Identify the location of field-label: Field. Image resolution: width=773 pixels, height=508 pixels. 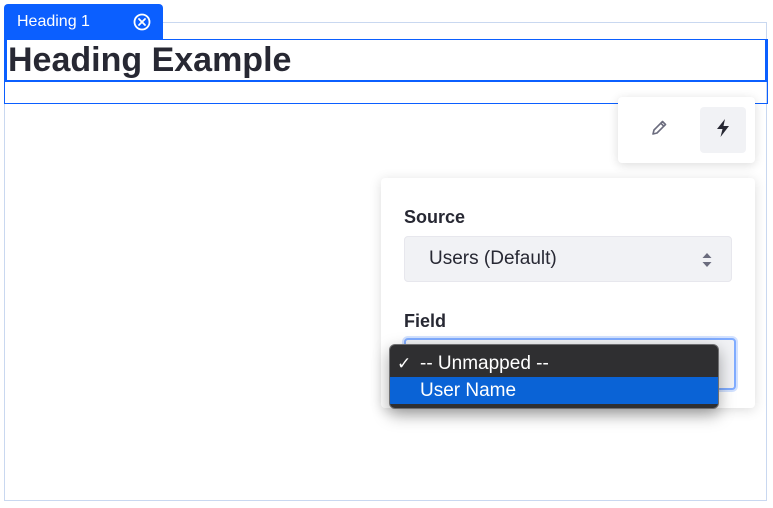
(425, 321).